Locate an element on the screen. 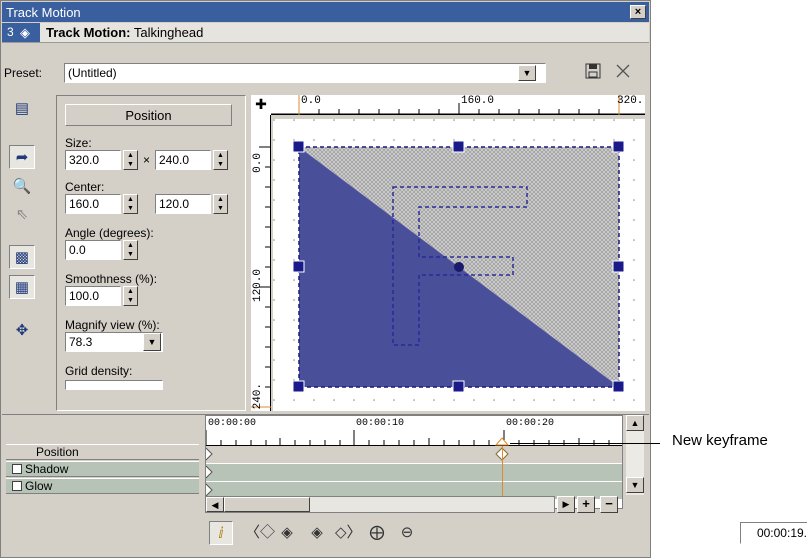  track-row-shadow: Shadow is located at coordinates (102, 469).